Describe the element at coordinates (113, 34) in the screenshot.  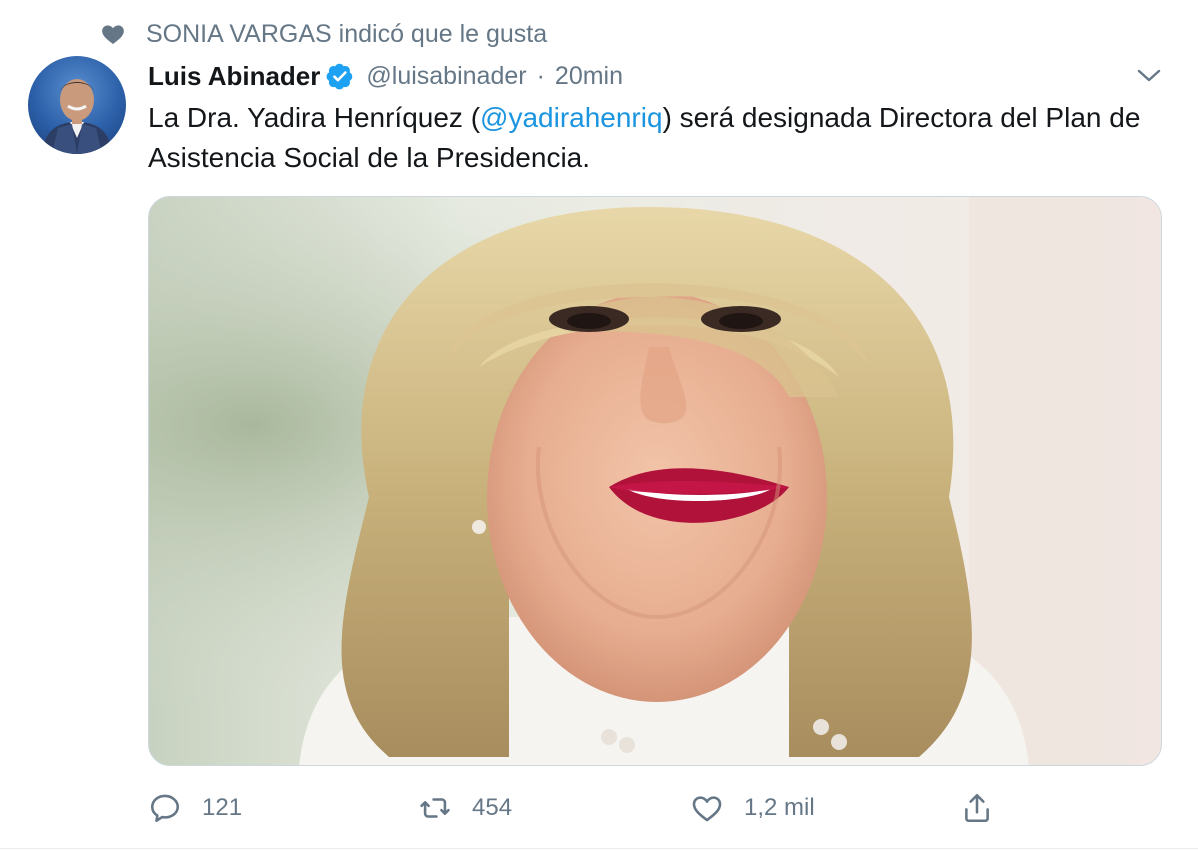
I see `heart-icon` at that location.